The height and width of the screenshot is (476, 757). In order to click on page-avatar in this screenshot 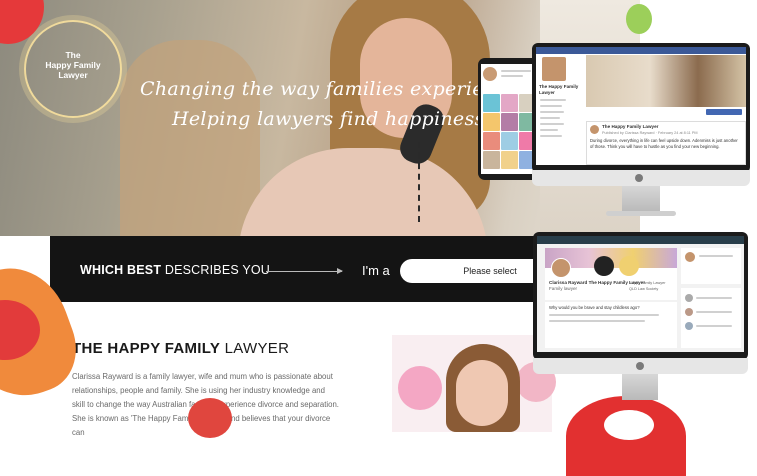, I will do `click(554, 69)`.